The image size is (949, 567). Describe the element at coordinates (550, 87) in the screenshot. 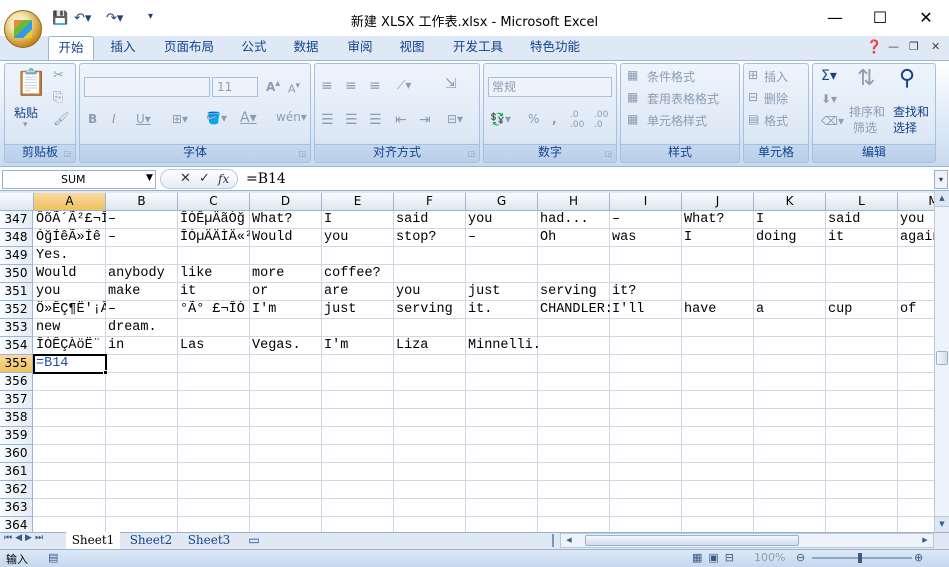

I see `number-format-select: 常规` at that location.